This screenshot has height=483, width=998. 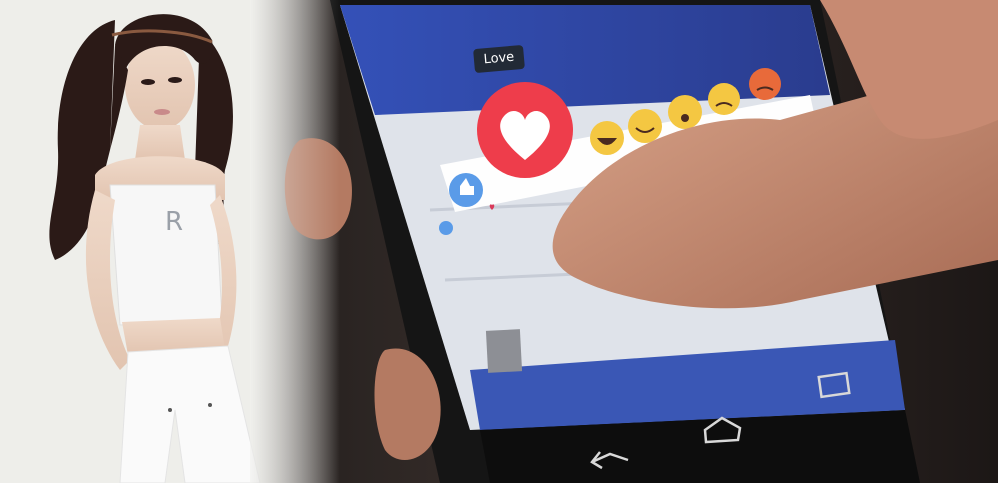 What do you see at coordinates (504, 351) in the screenshot?
I see `thumbnail` at bounding box center [504, 351].